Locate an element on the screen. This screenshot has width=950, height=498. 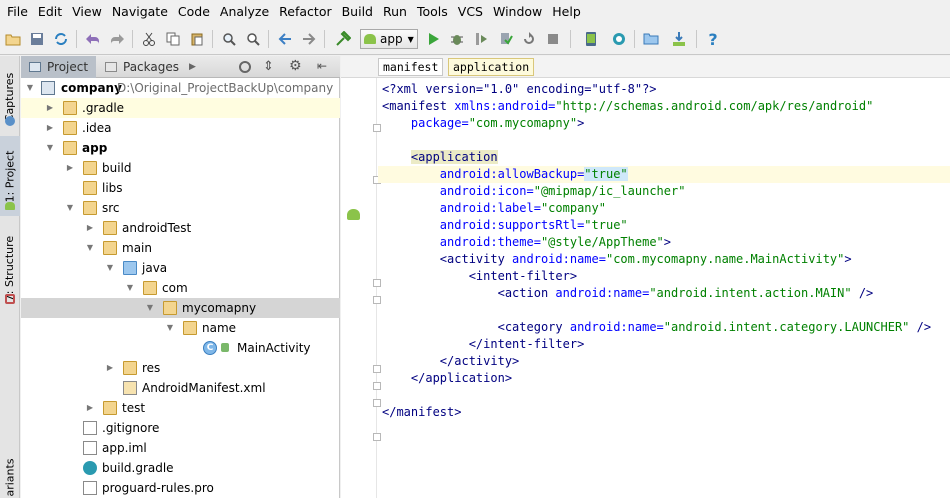
project-path: D:\Original_ProjectBackUp\company is located at coordinates (225, 88).